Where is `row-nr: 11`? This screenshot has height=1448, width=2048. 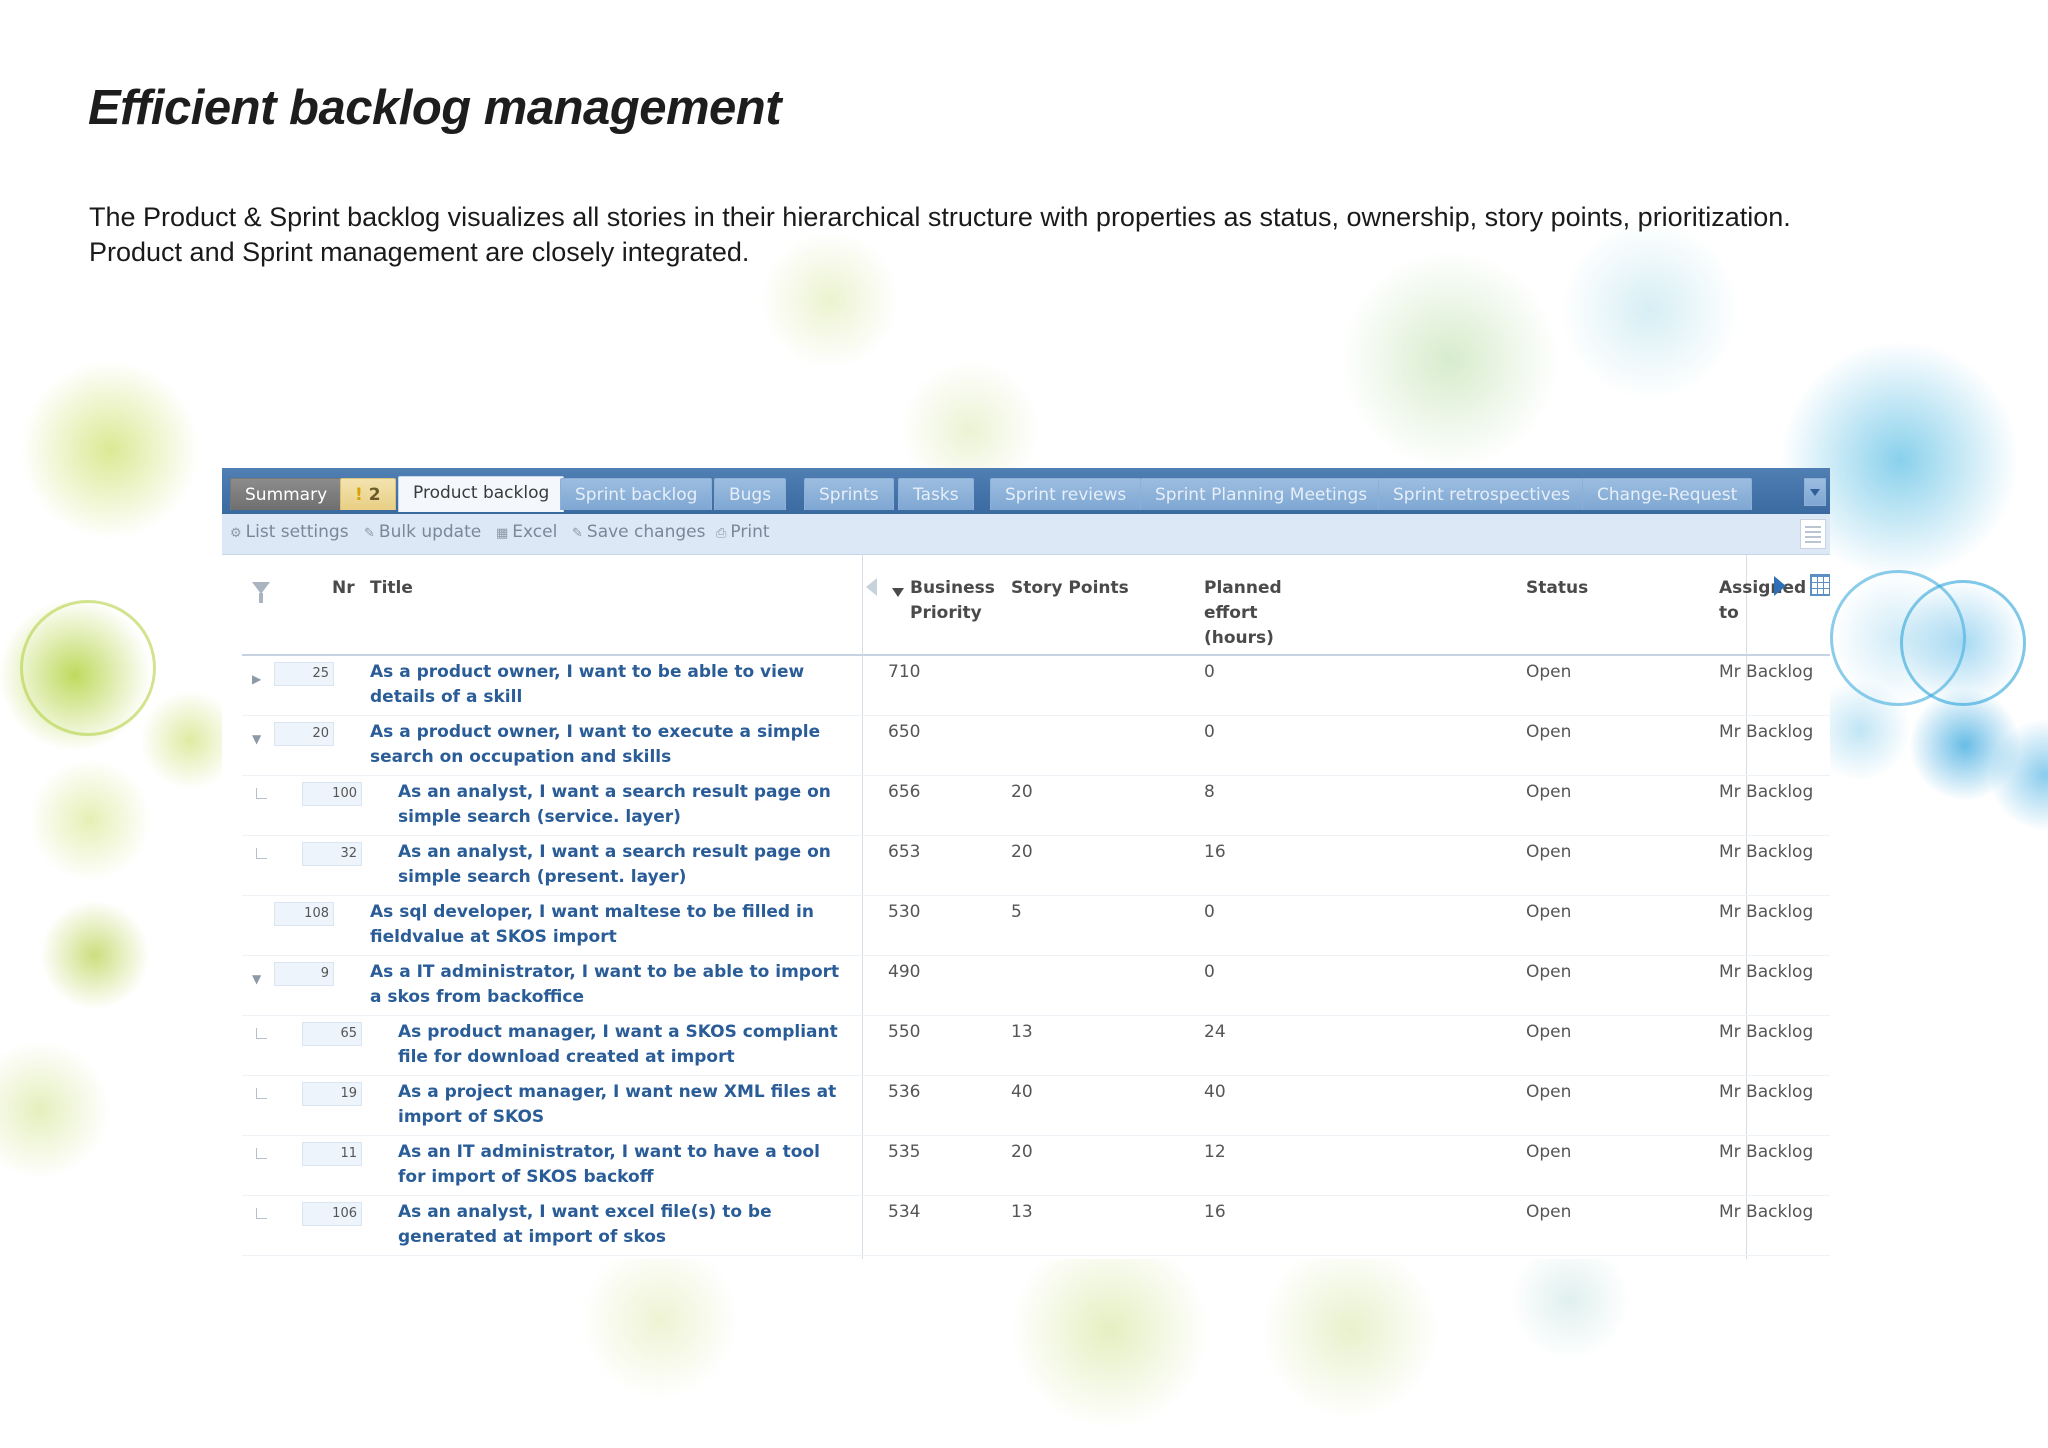
row-nr: 11 is located at coordinates (332, 1154).